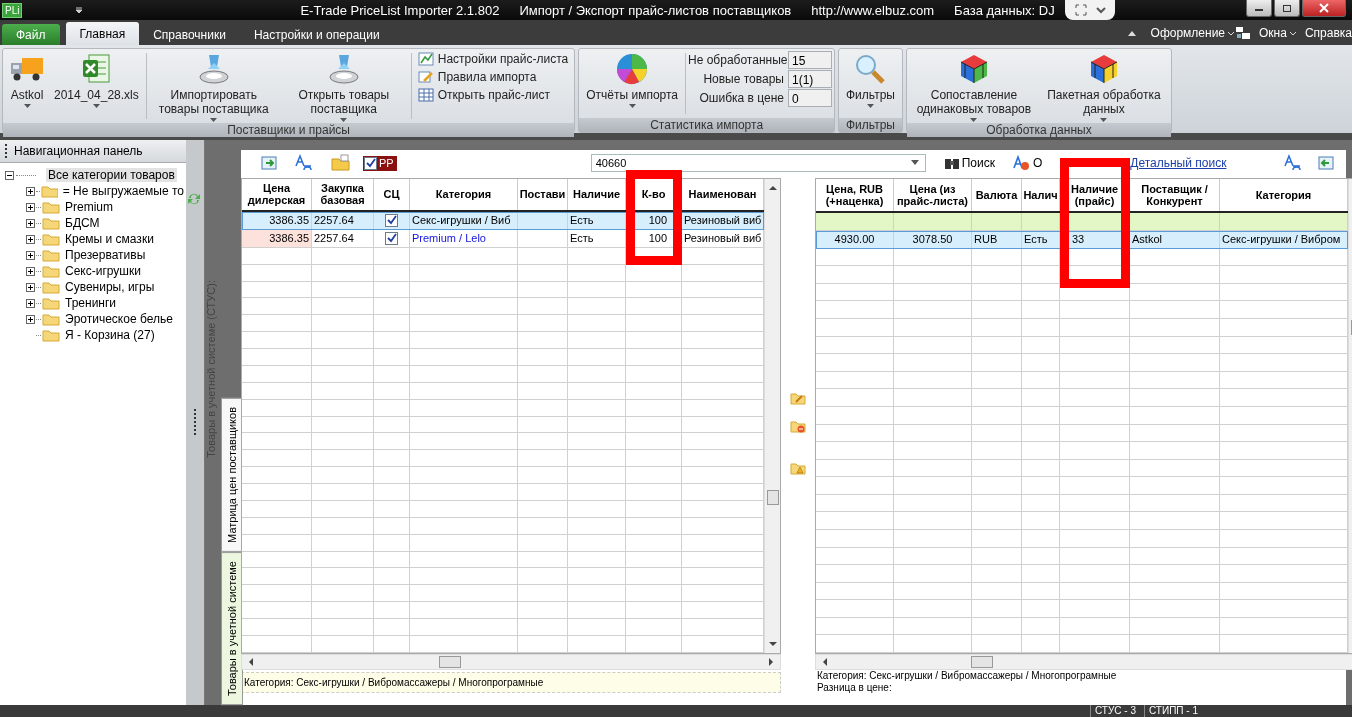 This screenshot has height=717, width=1352. Describe the element at coordinates (798, 426) in the screenshot. I see `folder-remove-icon` at that location.